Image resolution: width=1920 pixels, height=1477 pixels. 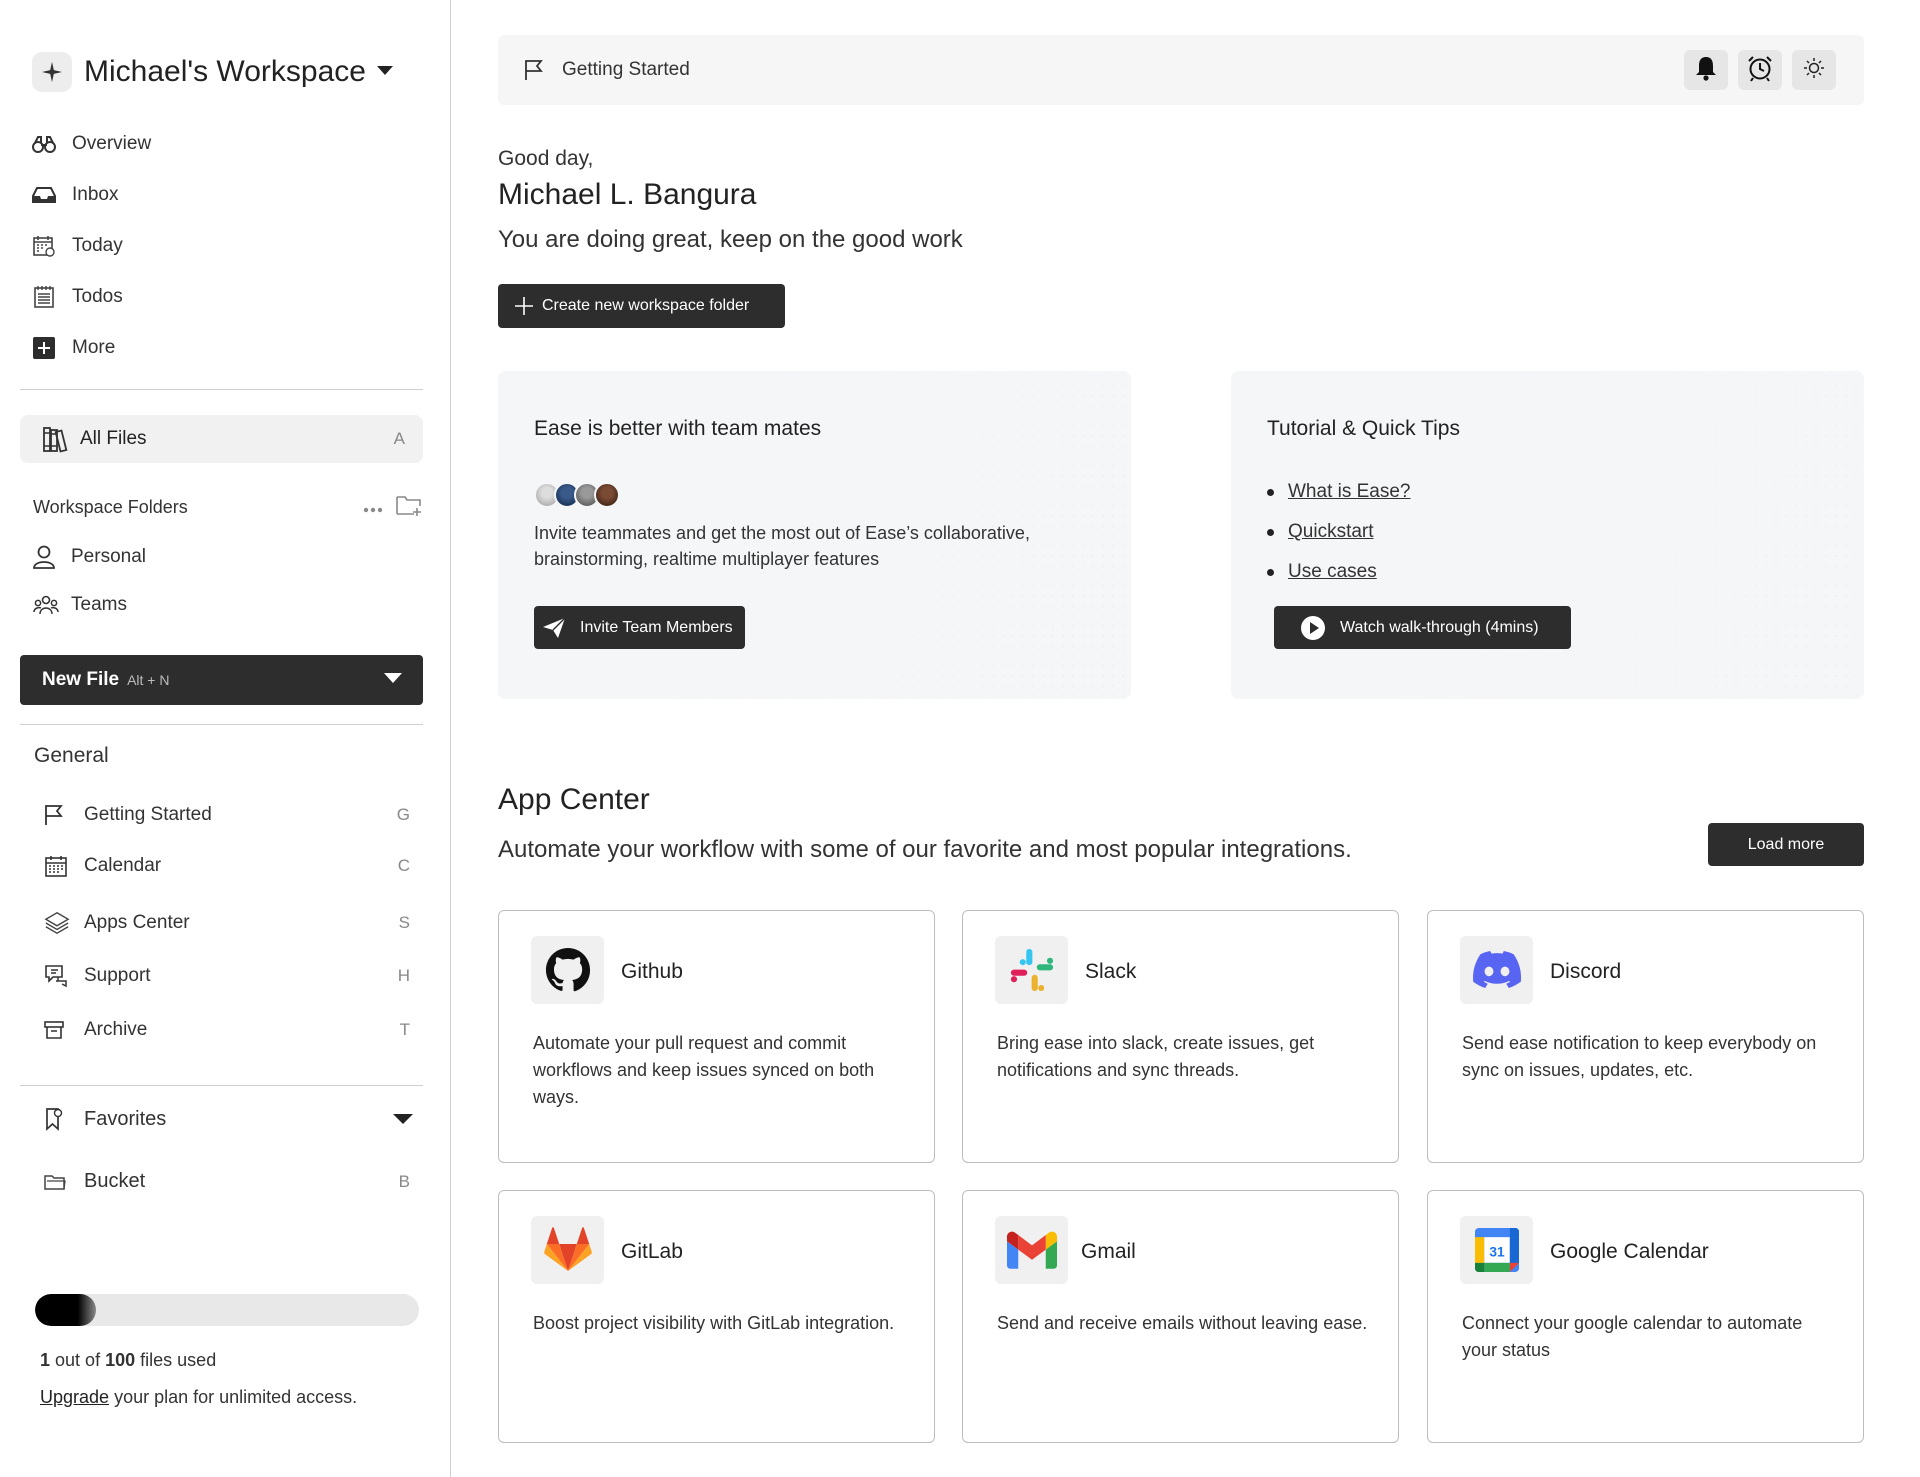 I want to click on svg-text: 31, so click(x=1497, y=1251).